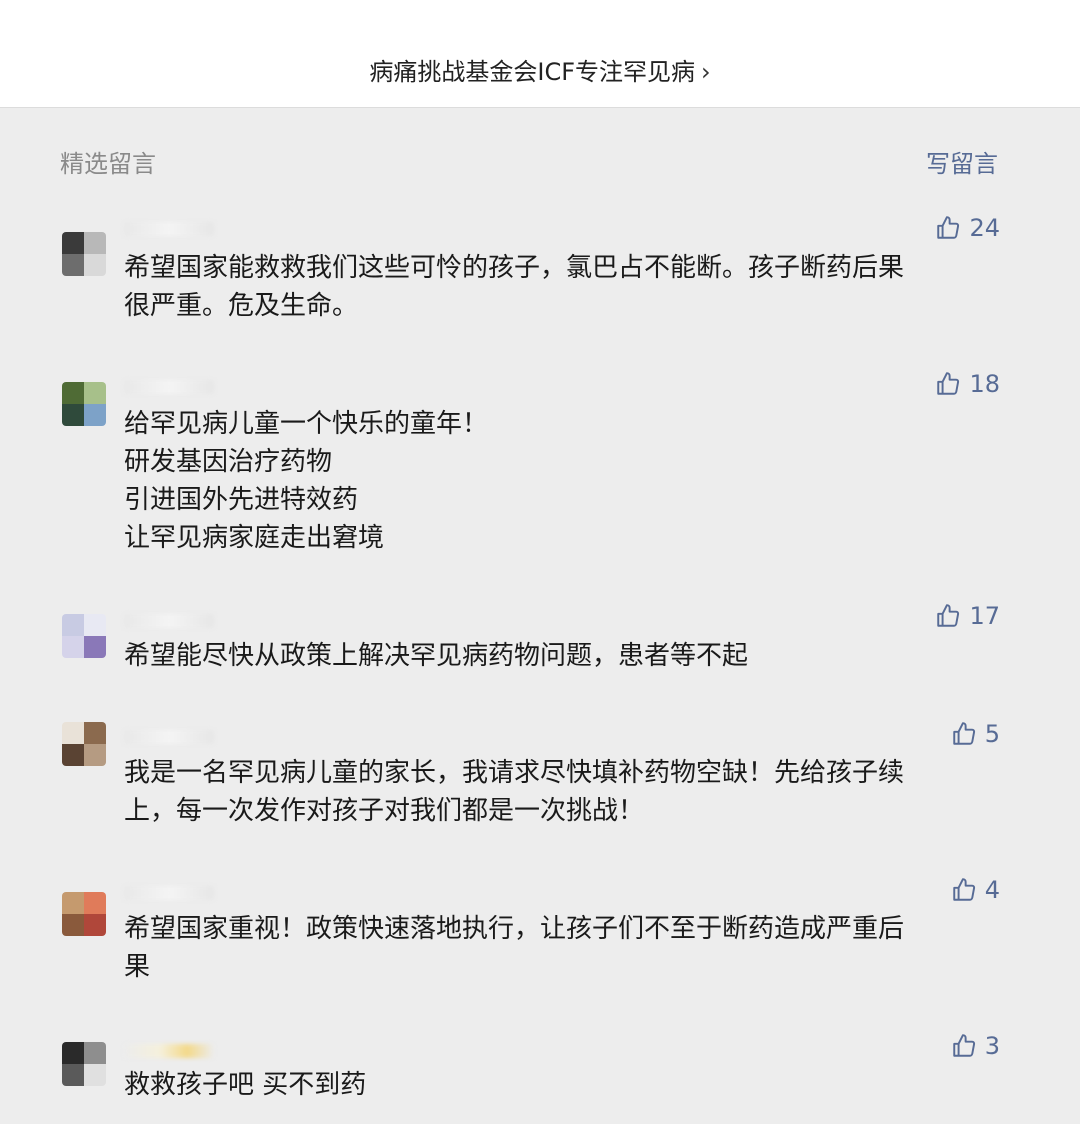 The image size is (1080, 1124). What do you see at coordinates (967, 228) in the screenshot?
I see `like-button: 24` at bounding box center [967, 228].